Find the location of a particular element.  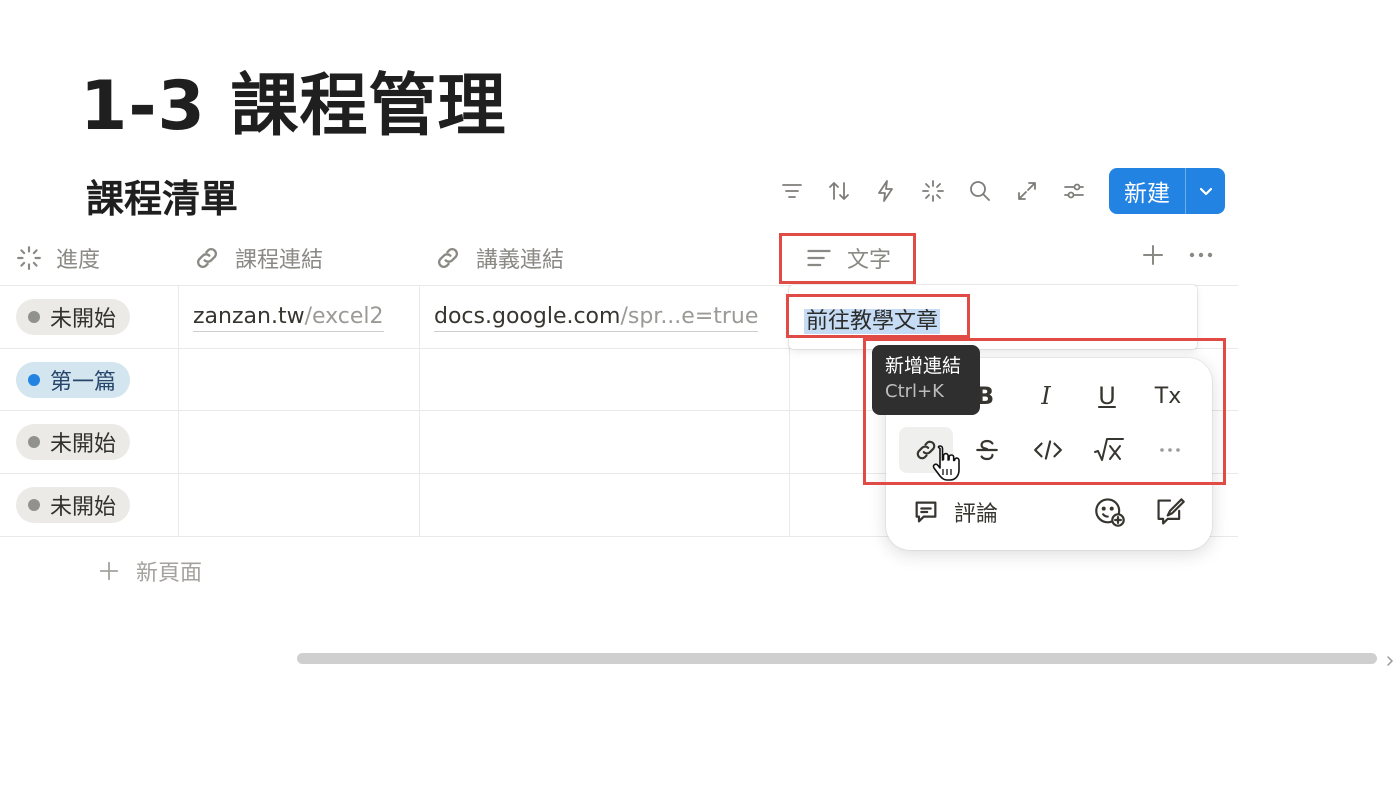

tooltip-shortcut: Ctrl+K is located at coordinates (914, 391).